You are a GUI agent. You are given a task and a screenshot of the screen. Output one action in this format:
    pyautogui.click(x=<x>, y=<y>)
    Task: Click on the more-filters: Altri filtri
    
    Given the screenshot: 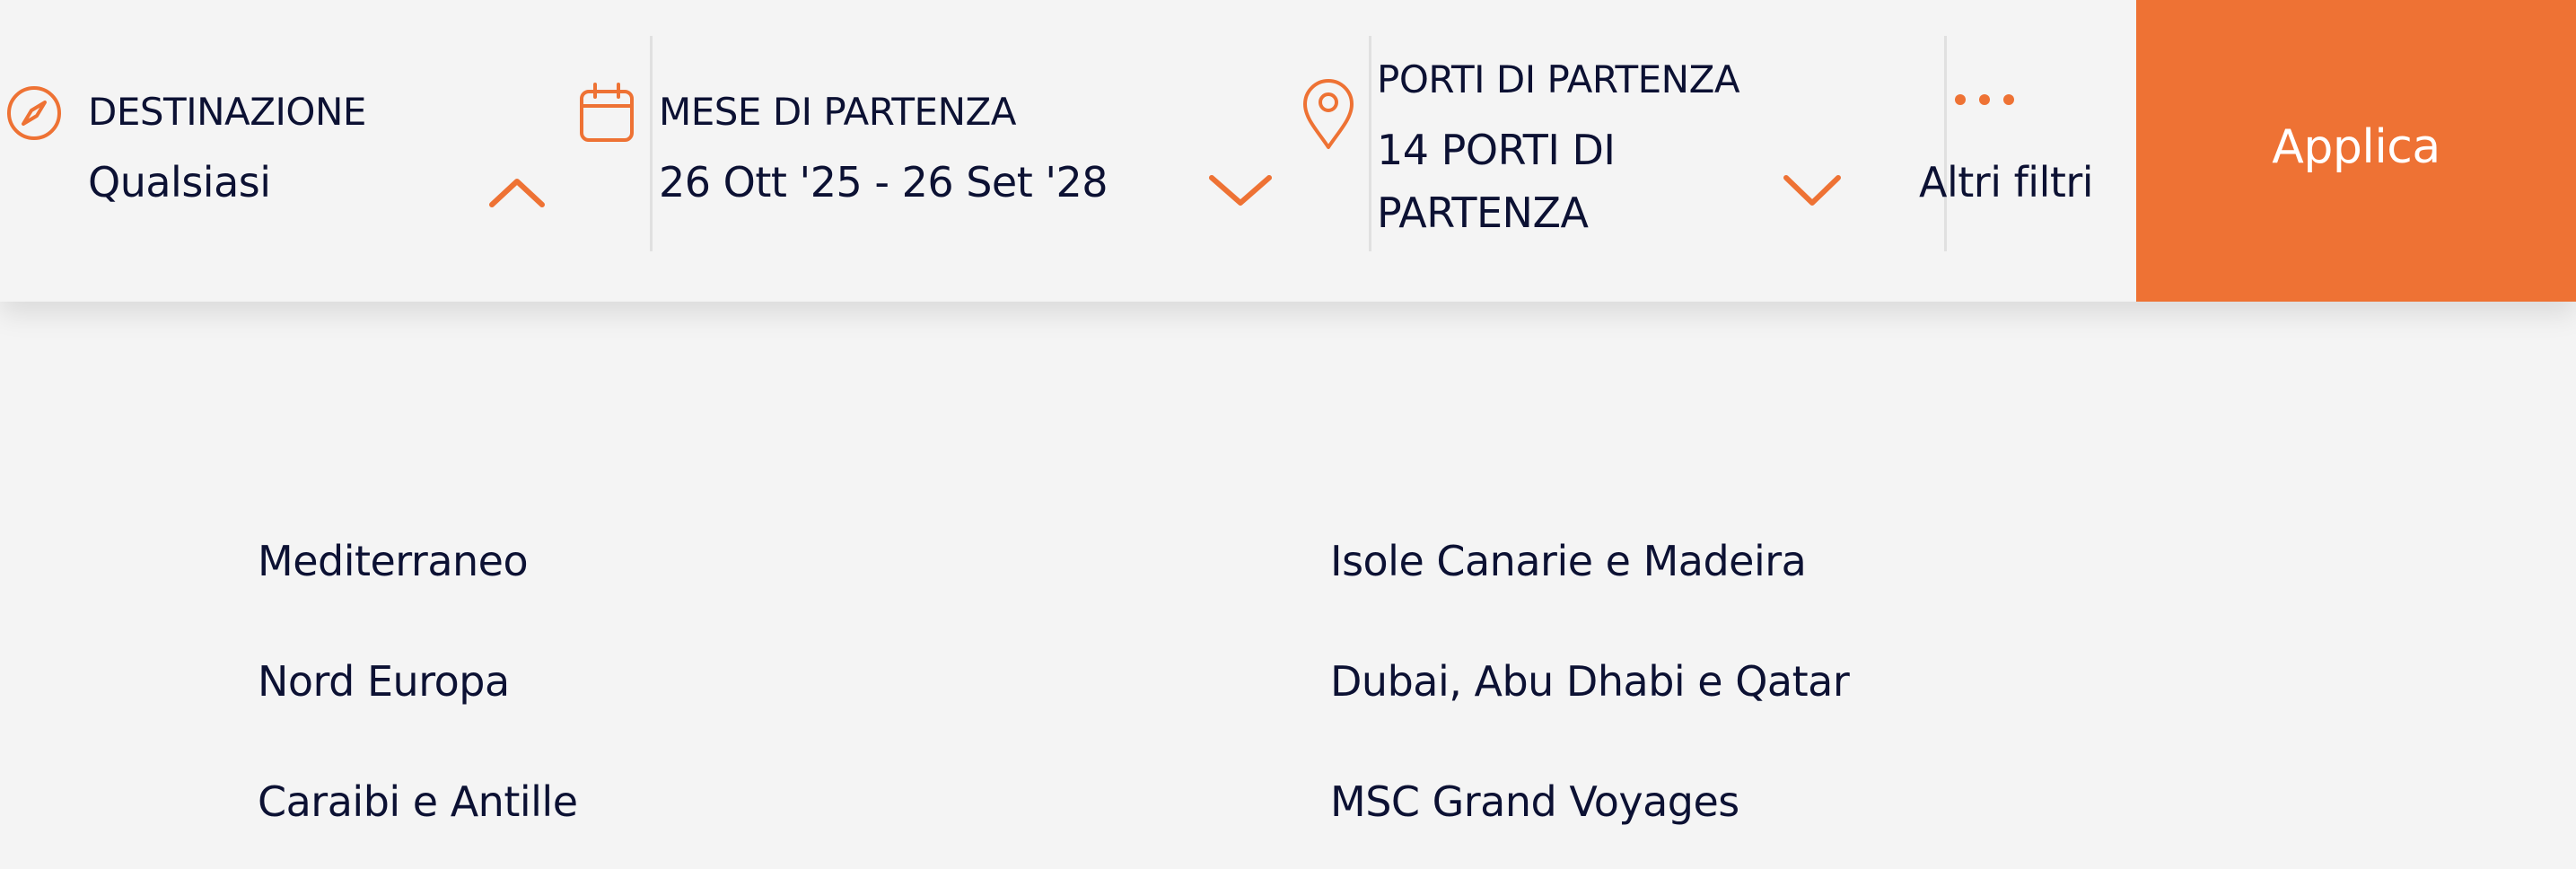 What is the action you would take?
    pyautogui.click(x=2019, y=151)
    